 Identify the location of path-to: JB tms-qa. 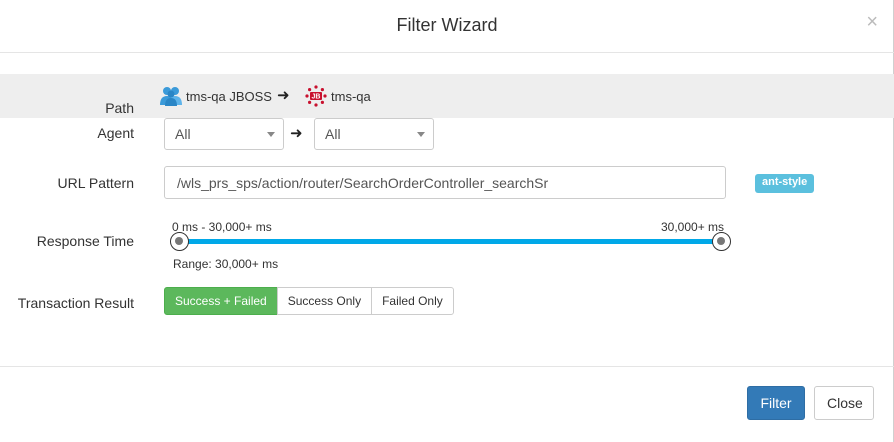
(338, 96).